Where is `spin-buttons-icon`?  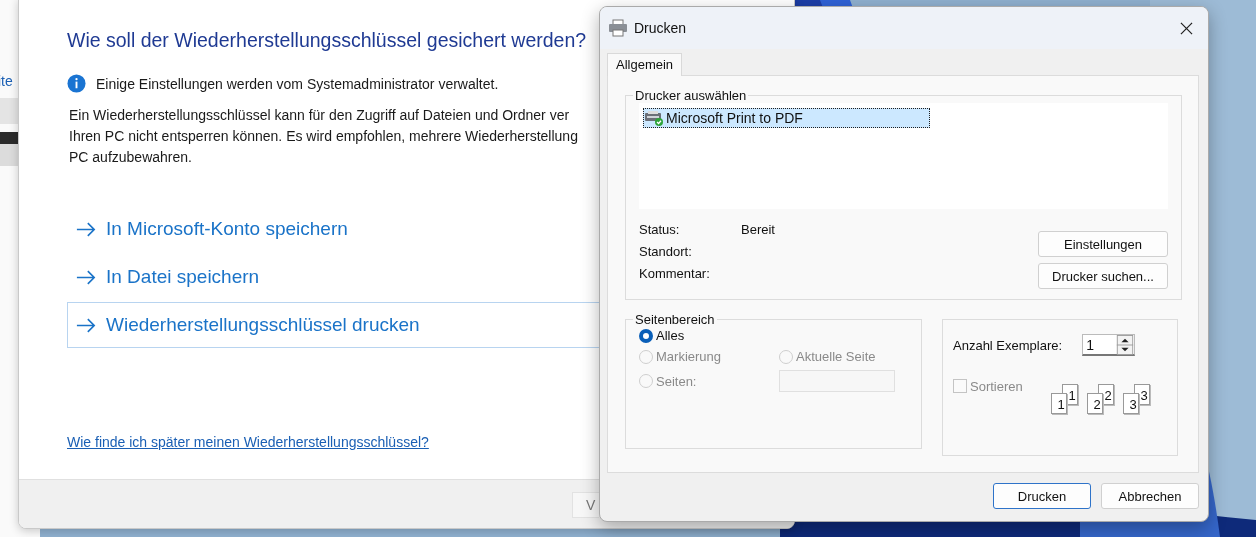 spin-buttons-icon is located at coordinates (1125, 344).